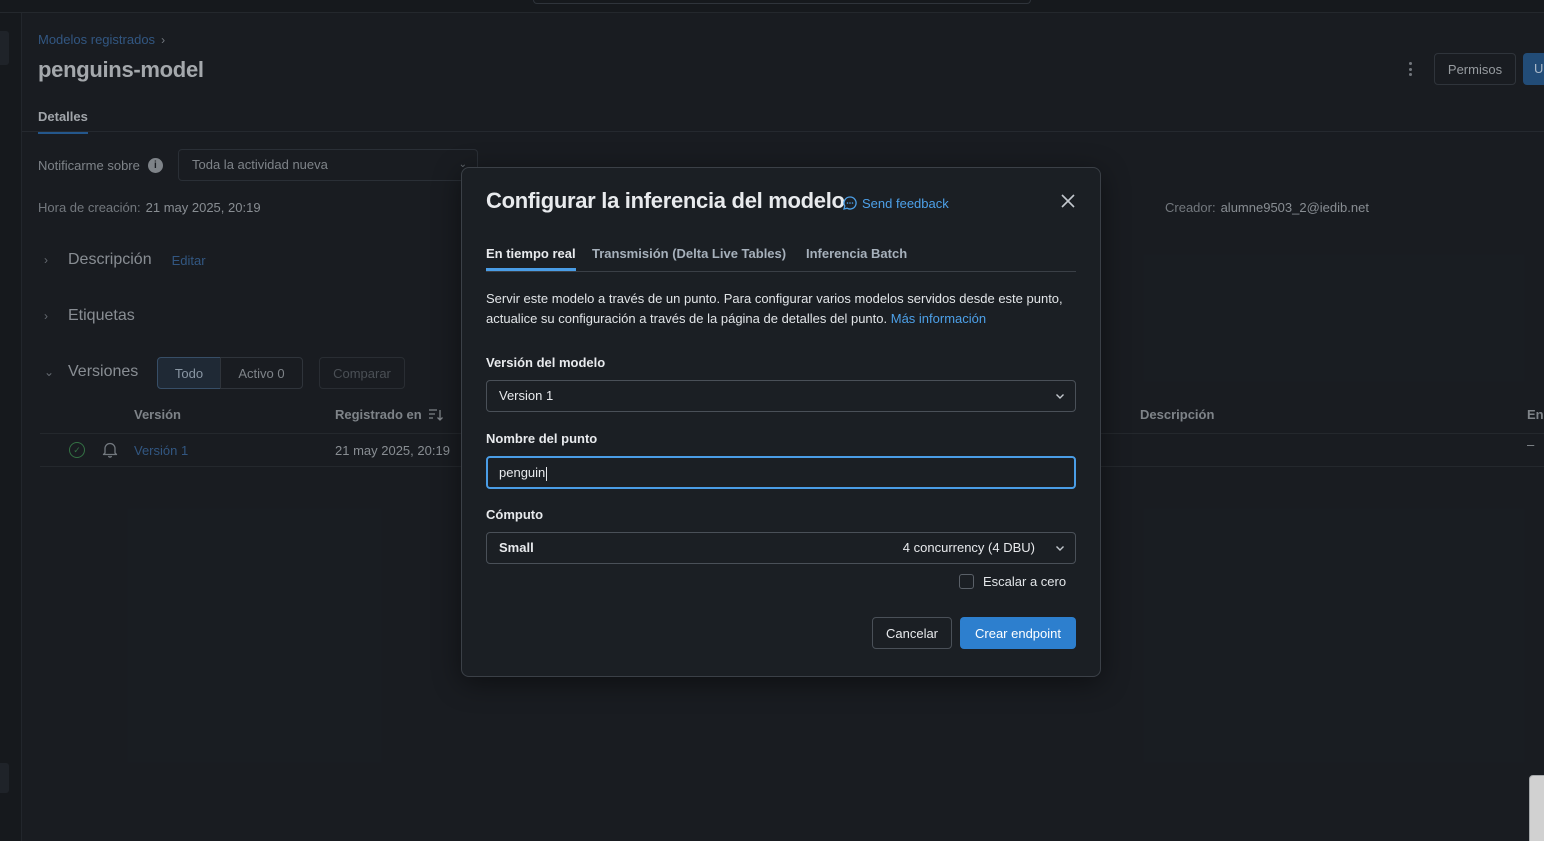  I want to click on compute-size: Small, so click(516, 547).